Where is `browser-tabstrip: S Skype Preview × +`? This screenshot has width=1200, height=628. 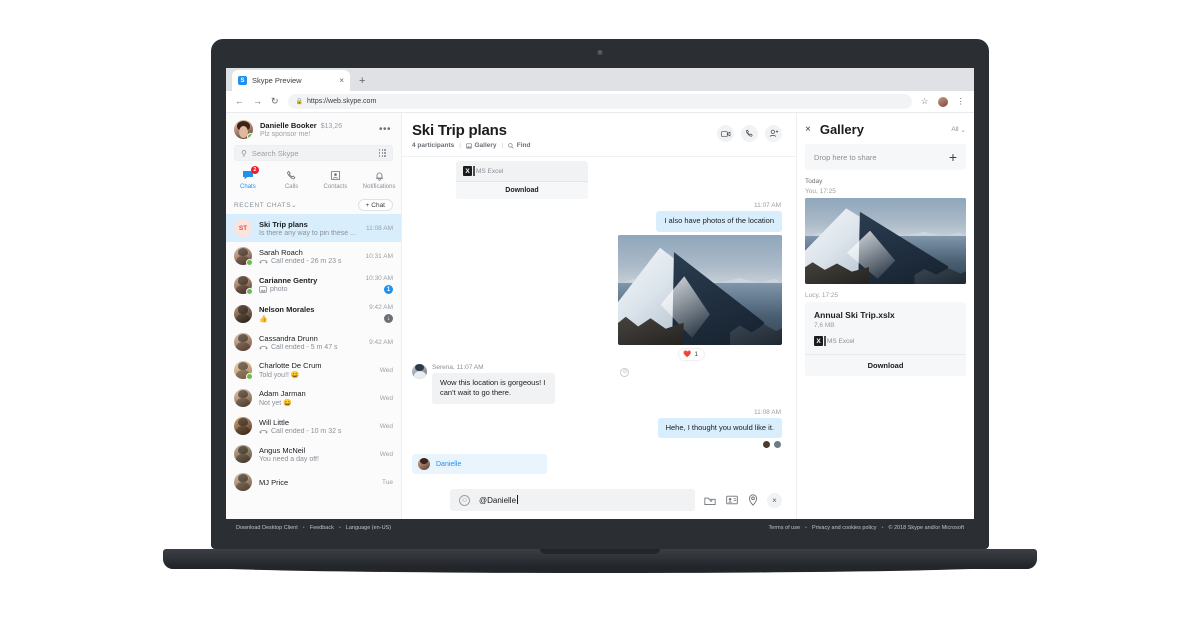
browser-tabstrip: S Skype Preview × + is located at coordinates (600, 79).